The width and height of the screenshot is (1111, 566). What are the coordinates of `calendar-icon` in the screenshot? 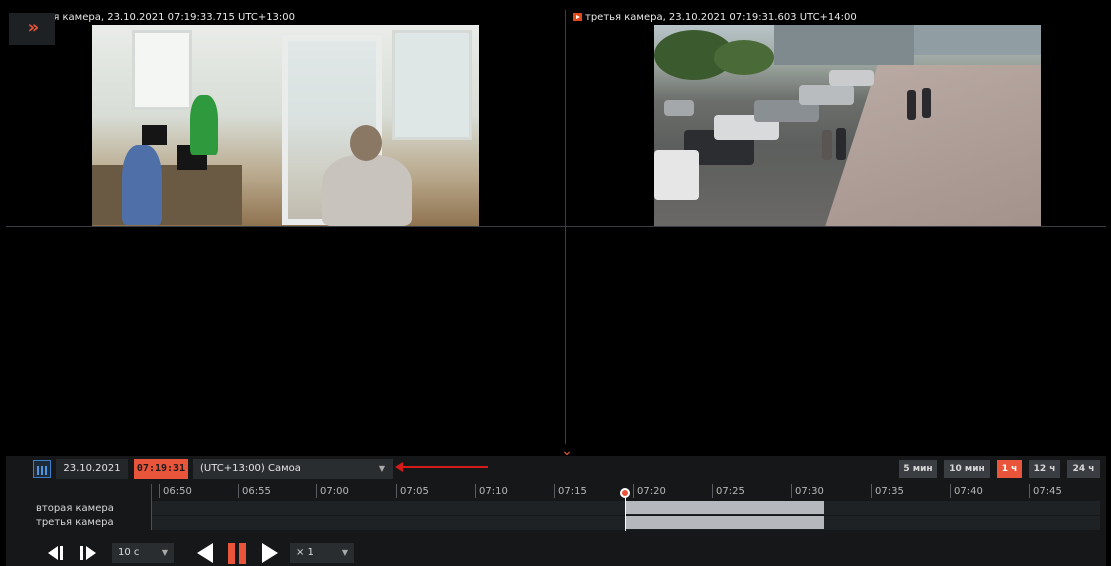 It's located at (42, 469).